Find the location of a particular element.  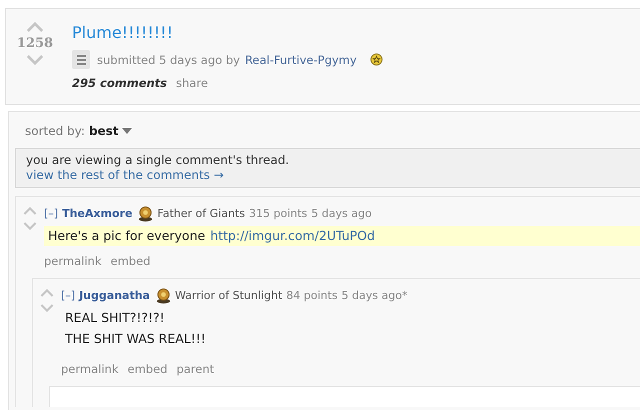

timestamp: 5 days ago* is located at coordinates (375, 295).